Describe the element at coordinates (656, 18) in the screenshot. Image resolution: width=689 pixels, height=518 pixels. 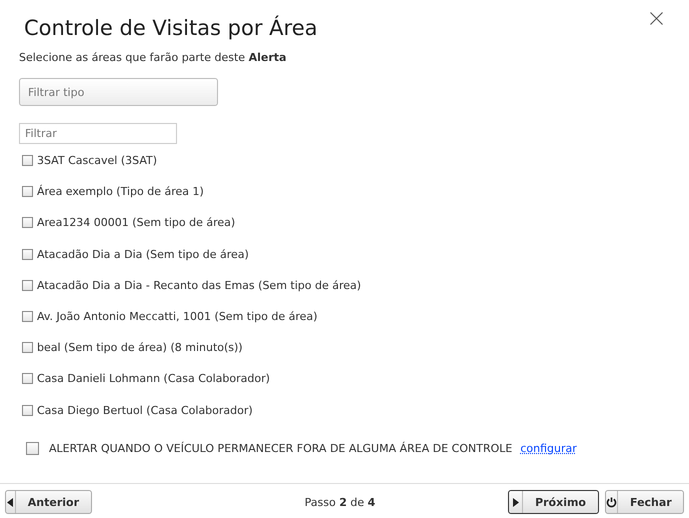
I see `close-icon` at that location.